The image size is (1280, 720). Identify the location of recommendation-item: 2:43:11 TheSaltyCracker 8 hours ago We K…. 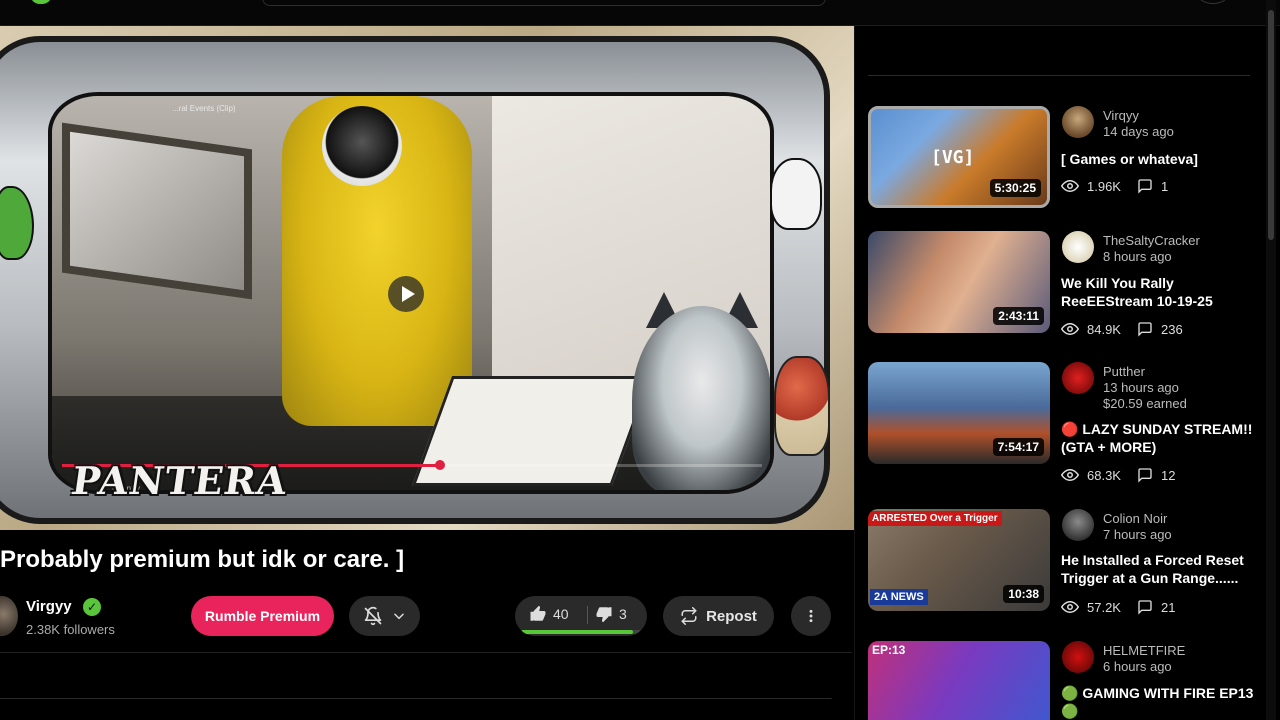
(1063, 284).